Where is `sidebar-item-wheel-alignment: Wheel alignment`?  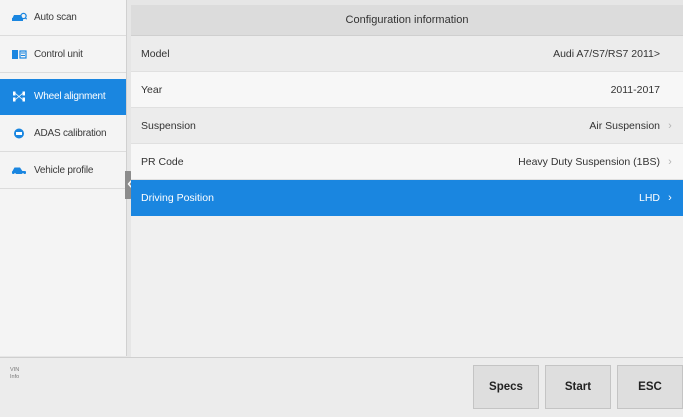 sidebar-item-wheel-alignment: Wheel alignment is located at coordinates (63, 97).